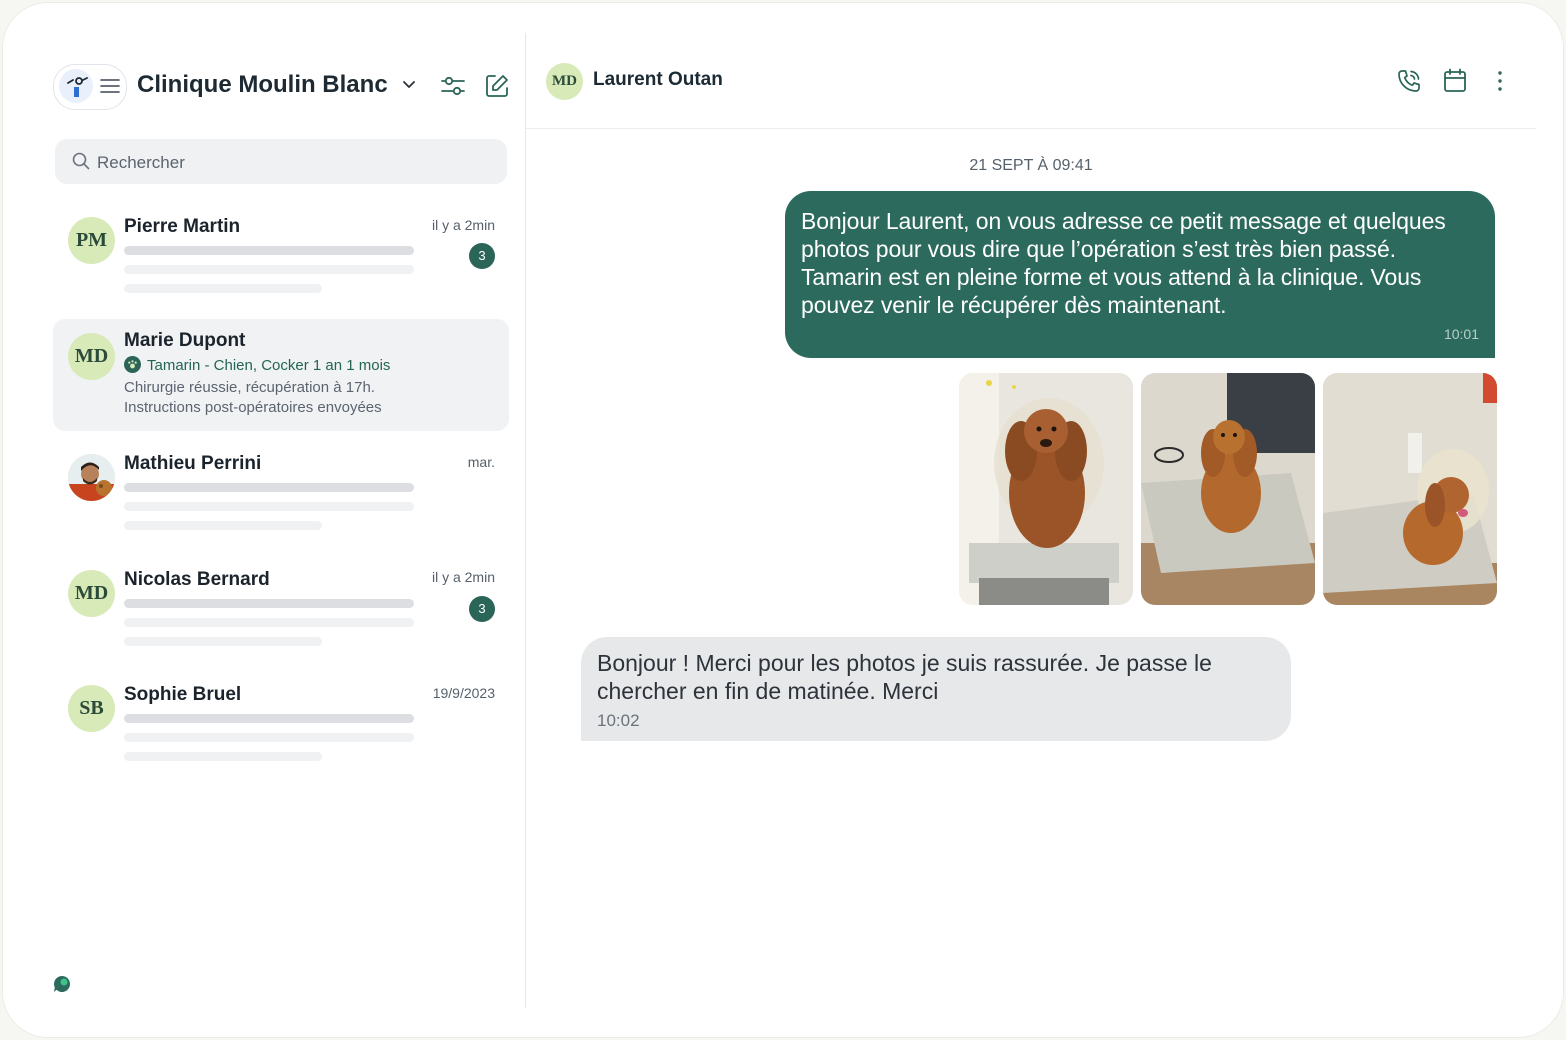 Image resolution: width=1566 pixels, height=1040 pixels. What do you see at coordinates (281, 262) in the screenshot?
I see `conversation-item-pierre-martin: PM Pierre Martin il y a 2min 3` at bounding box center [281, 262].